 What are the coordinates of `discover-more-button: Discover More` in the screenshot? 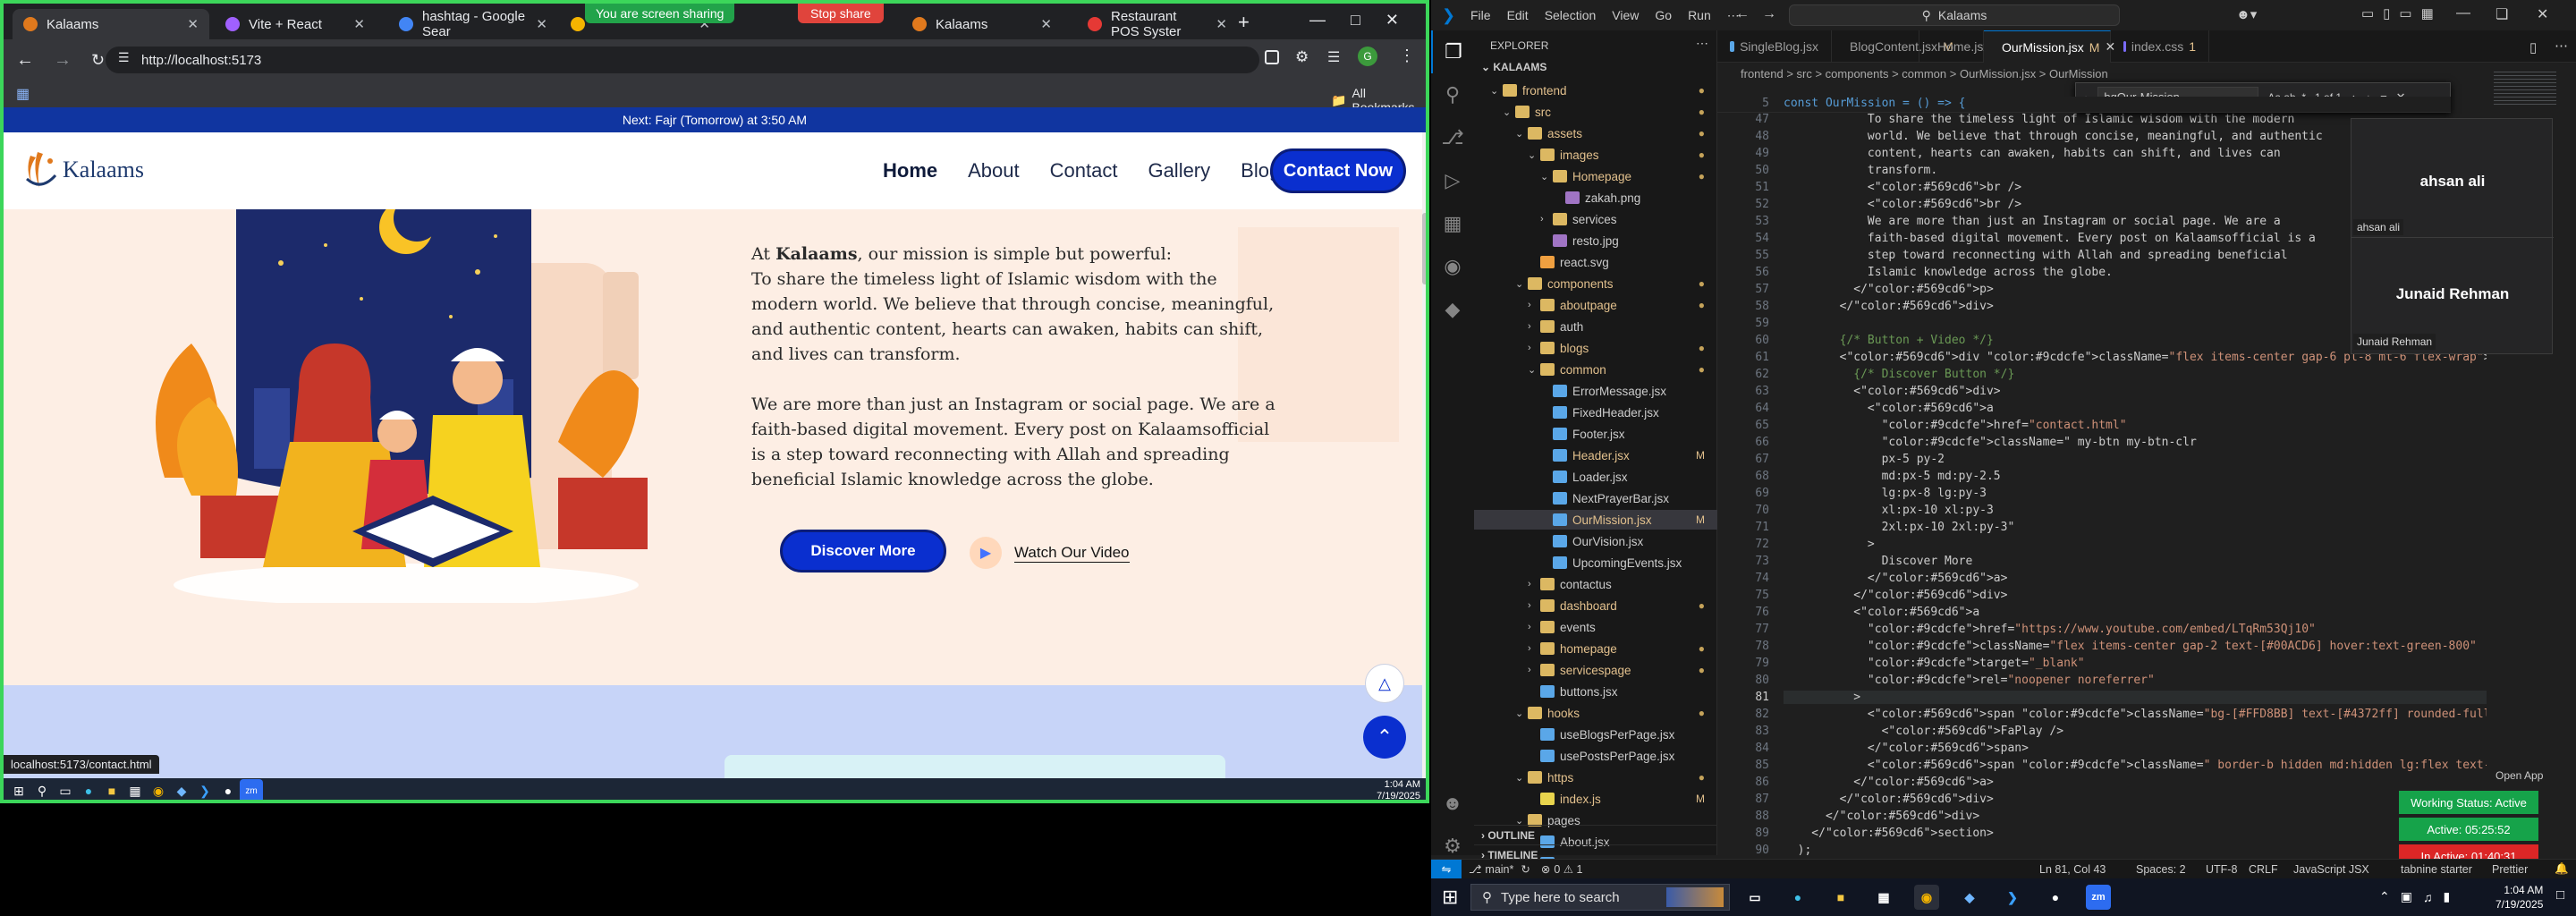 It's located at (863, 551).